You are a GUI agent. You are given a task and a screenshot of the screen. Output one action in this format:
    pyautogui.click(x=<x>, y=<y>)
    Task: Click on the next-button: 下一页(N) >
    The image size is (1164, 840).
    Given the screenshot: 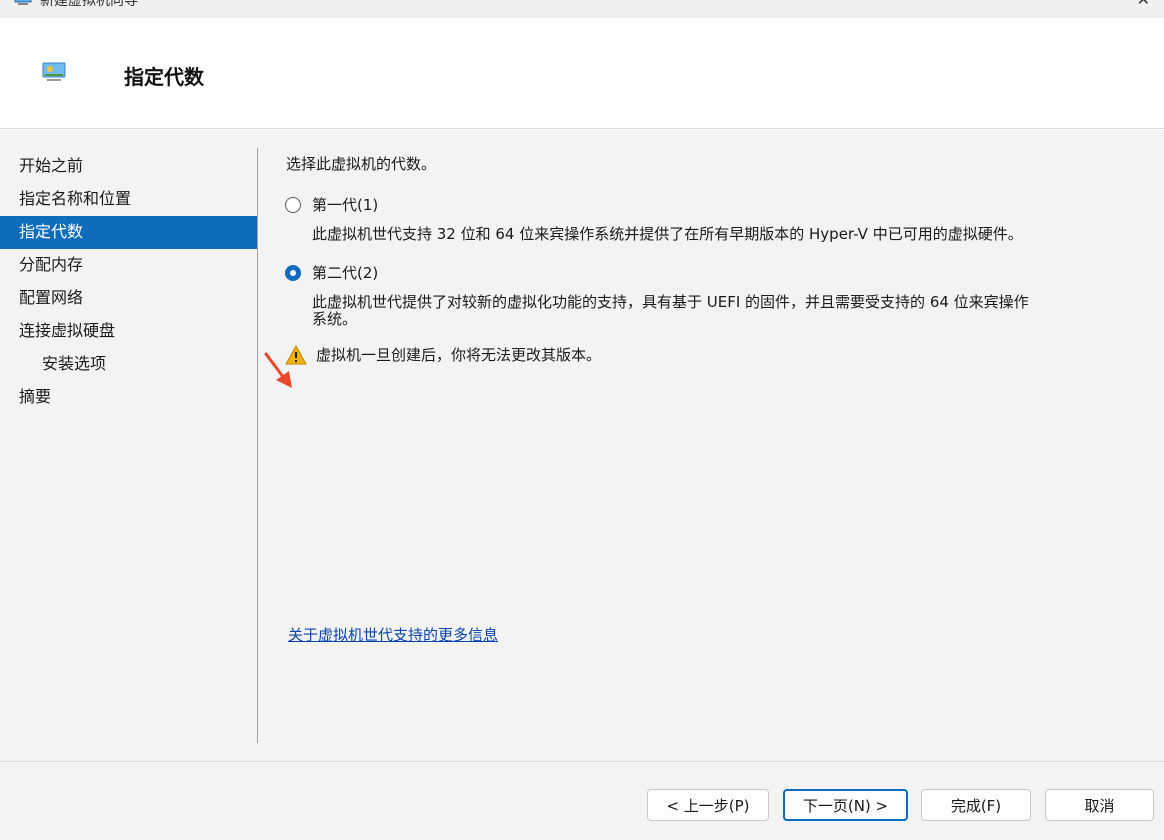 What is the action you would take?
    pyautogui.click(x=845, y=805)
    